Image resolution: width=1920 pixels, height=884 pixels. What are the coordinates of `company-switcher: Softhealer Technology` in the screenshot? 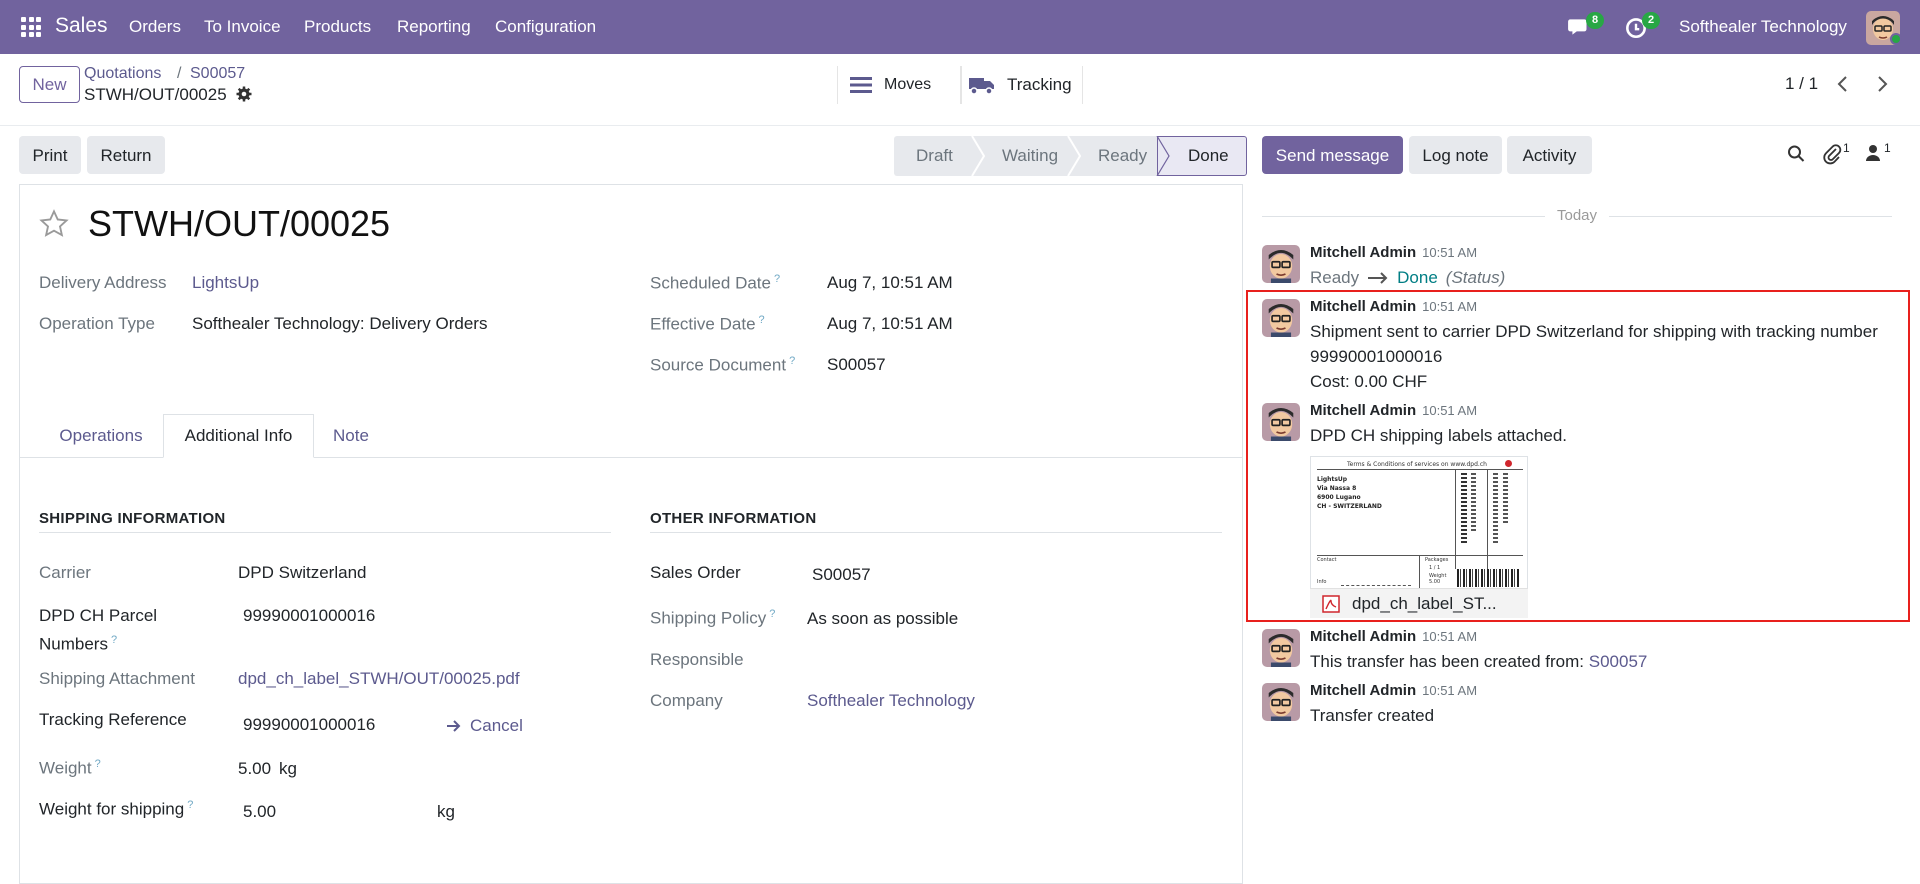 It's located at (1763, 27).